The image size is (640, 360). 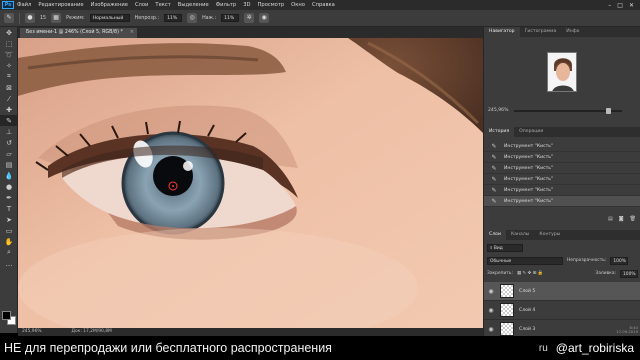 What do you see at coordinates (609, 5) in the screenshot?
I see `minimize-icon: –` at bounding box center [609, 5].